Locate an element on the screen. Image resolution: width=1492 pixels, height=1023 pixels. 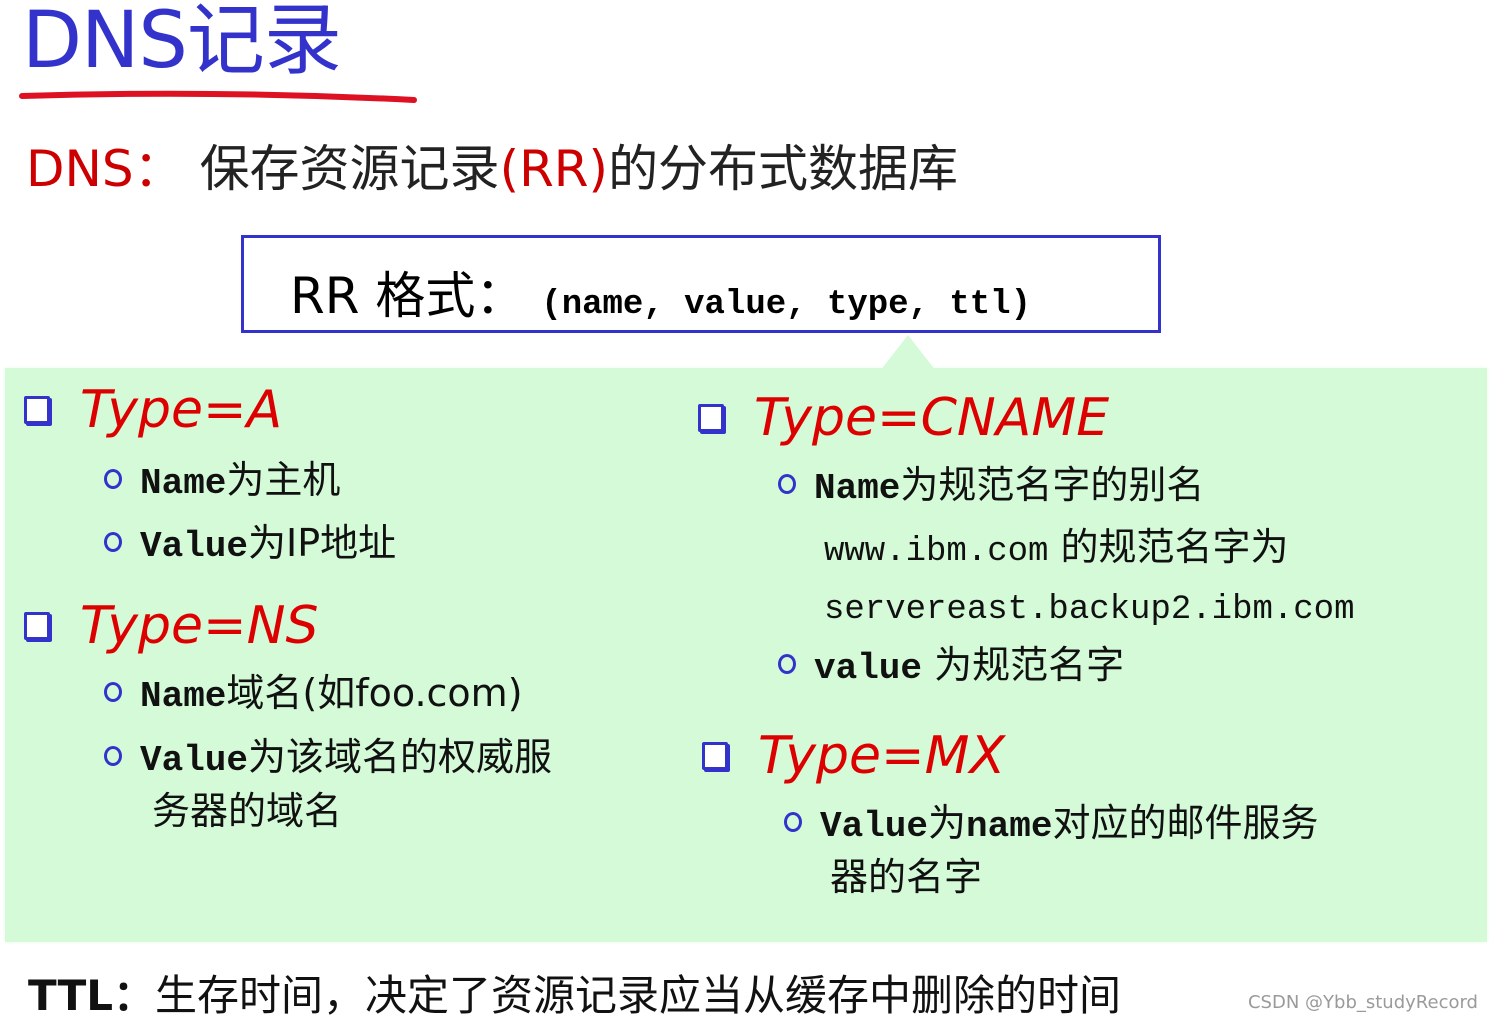
type-ns-item-name: Name域名(如foo.com) is located at coordinates (313, 695).